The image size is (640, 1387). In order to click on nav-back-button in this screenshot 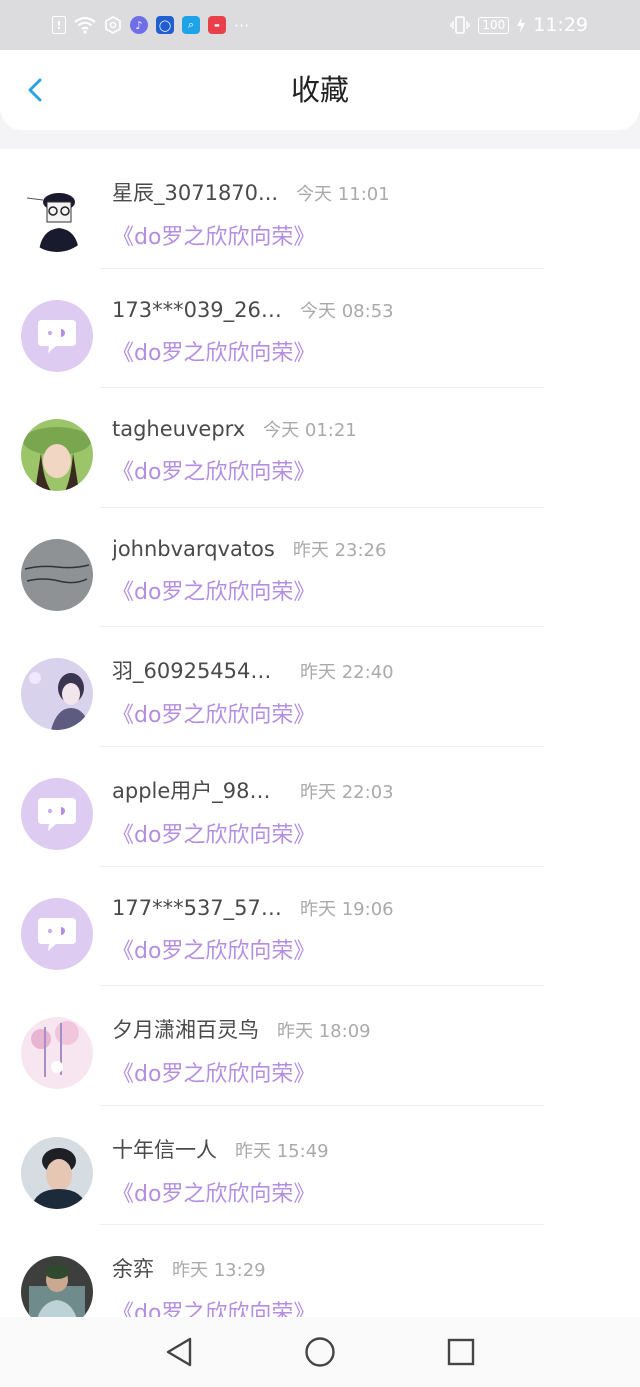, I will do `click(179, 1352)`.